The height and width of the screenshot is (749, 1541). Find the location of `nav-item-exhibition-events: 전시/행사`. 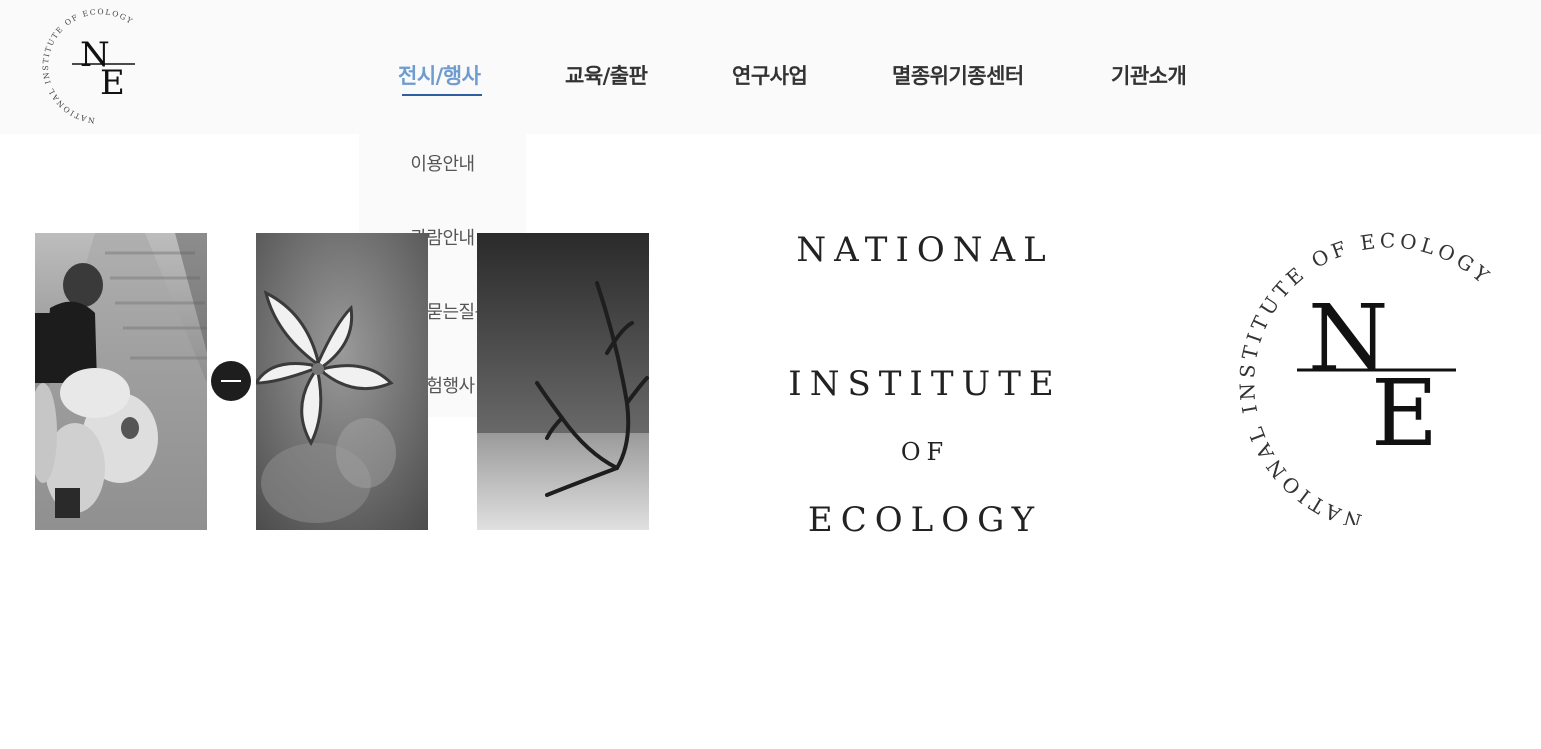

nav-item-exhibition-events: 전시/행사 is located at coordinates (439, 75).